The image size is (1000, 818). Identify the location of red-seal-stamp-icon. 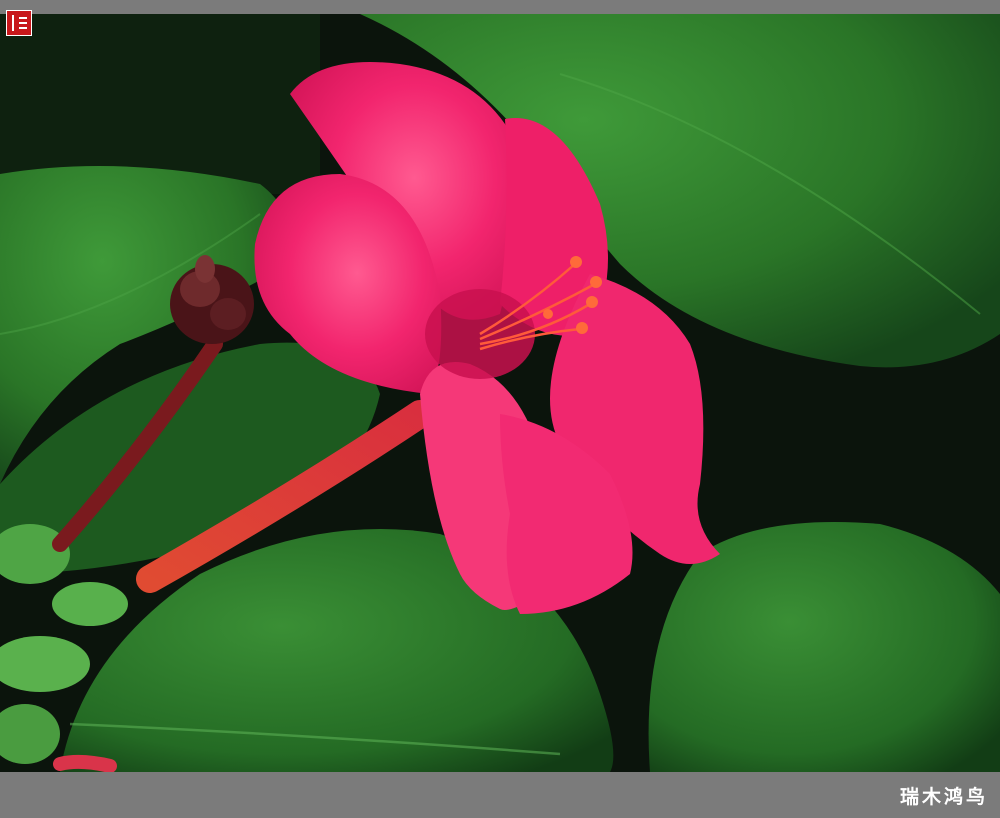
(19, 23).